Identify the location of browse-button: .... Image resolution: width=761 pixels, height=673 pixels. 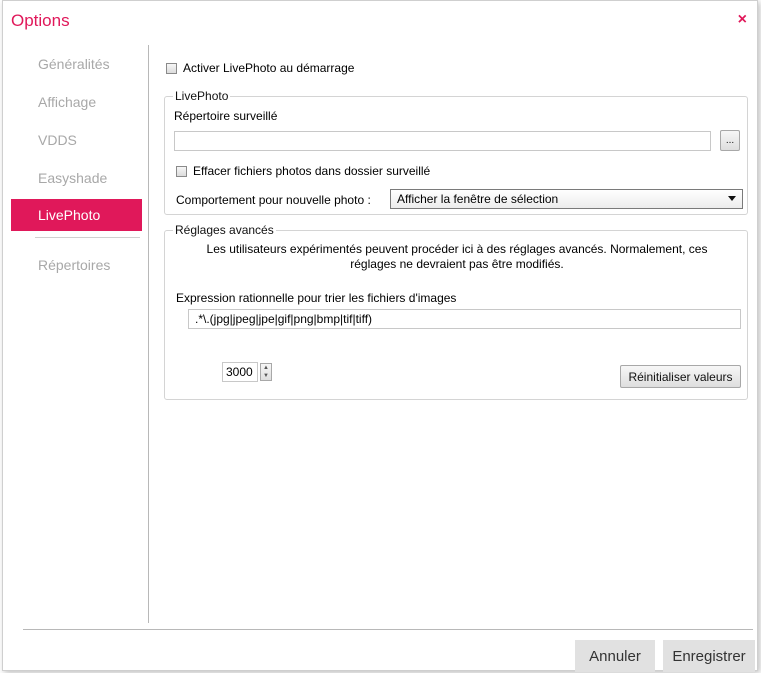
(730, 140).